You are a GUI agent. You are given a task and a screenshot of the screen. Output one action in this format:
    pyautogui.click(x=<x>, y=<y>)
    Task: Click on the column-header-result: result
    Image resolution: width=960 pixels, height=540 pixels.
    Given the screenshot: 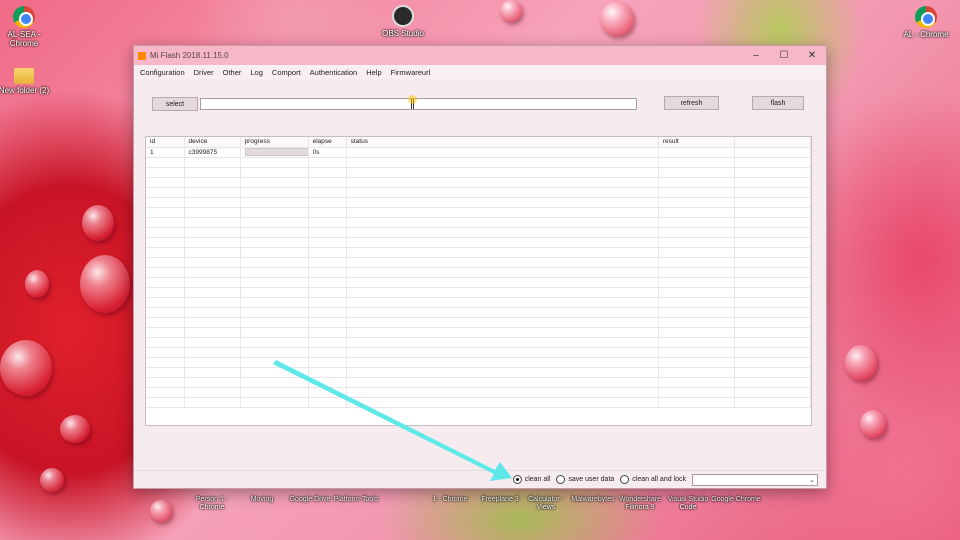 What is the action you would take?
    pyautogui.click(x=696, y=142)
    